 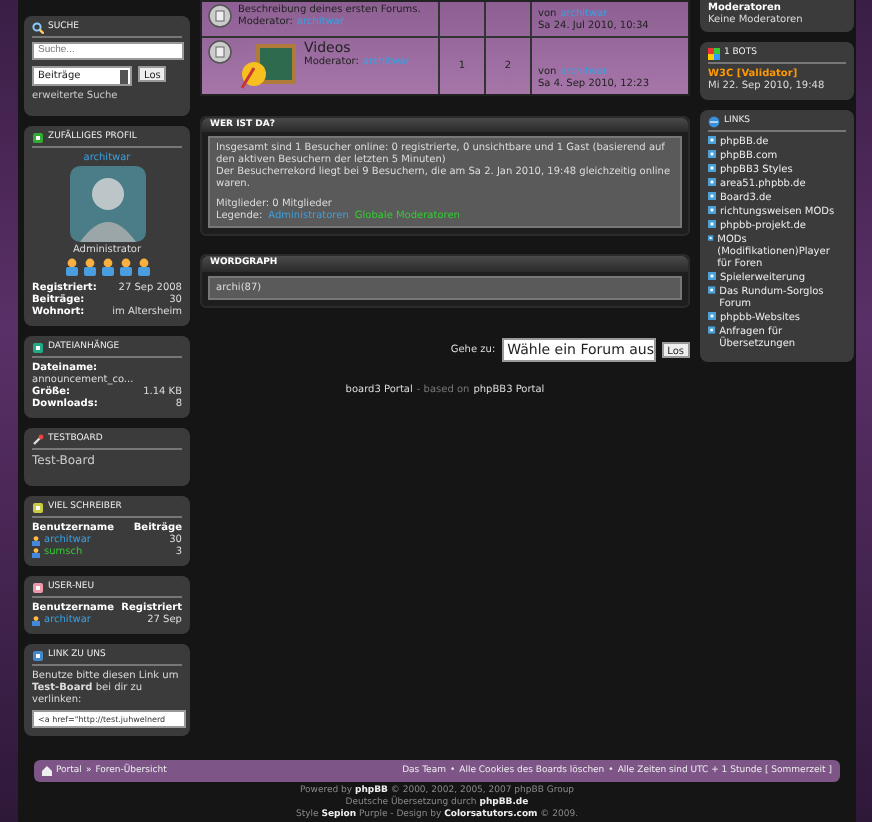 I want to click on attachment-icon, so click(x=38, y=348).